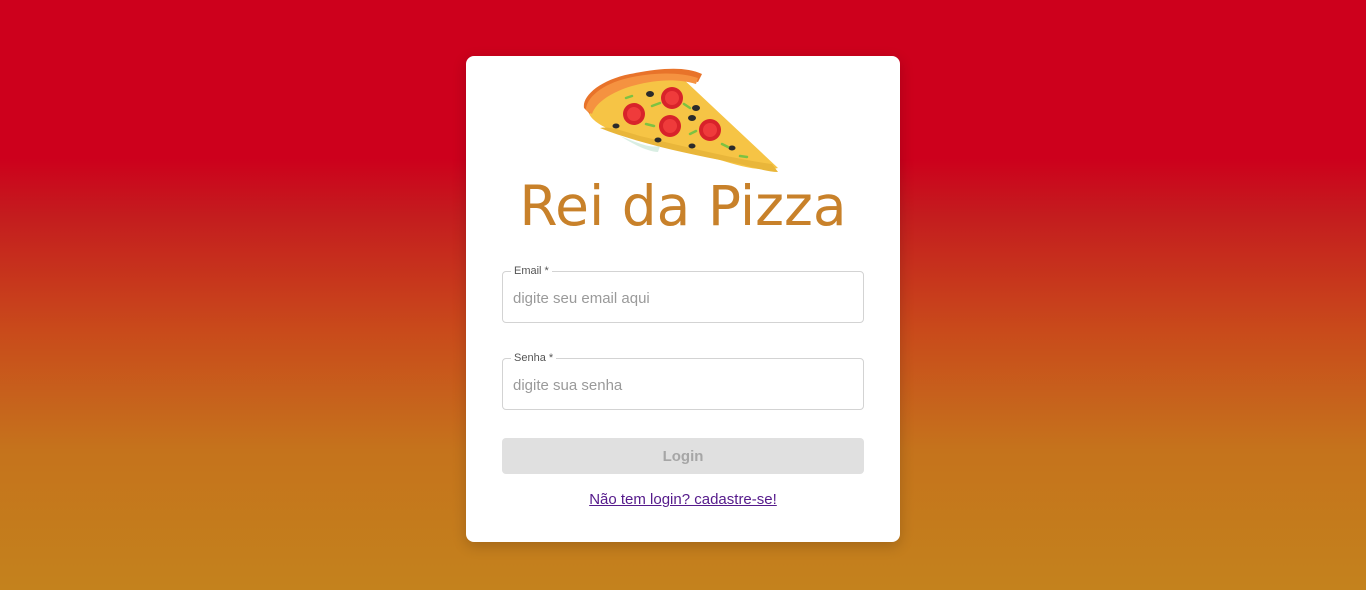  What do you see at coordinates (678, 385) in the screenshot?
I see `password-input` at bounding box center [678, 385].